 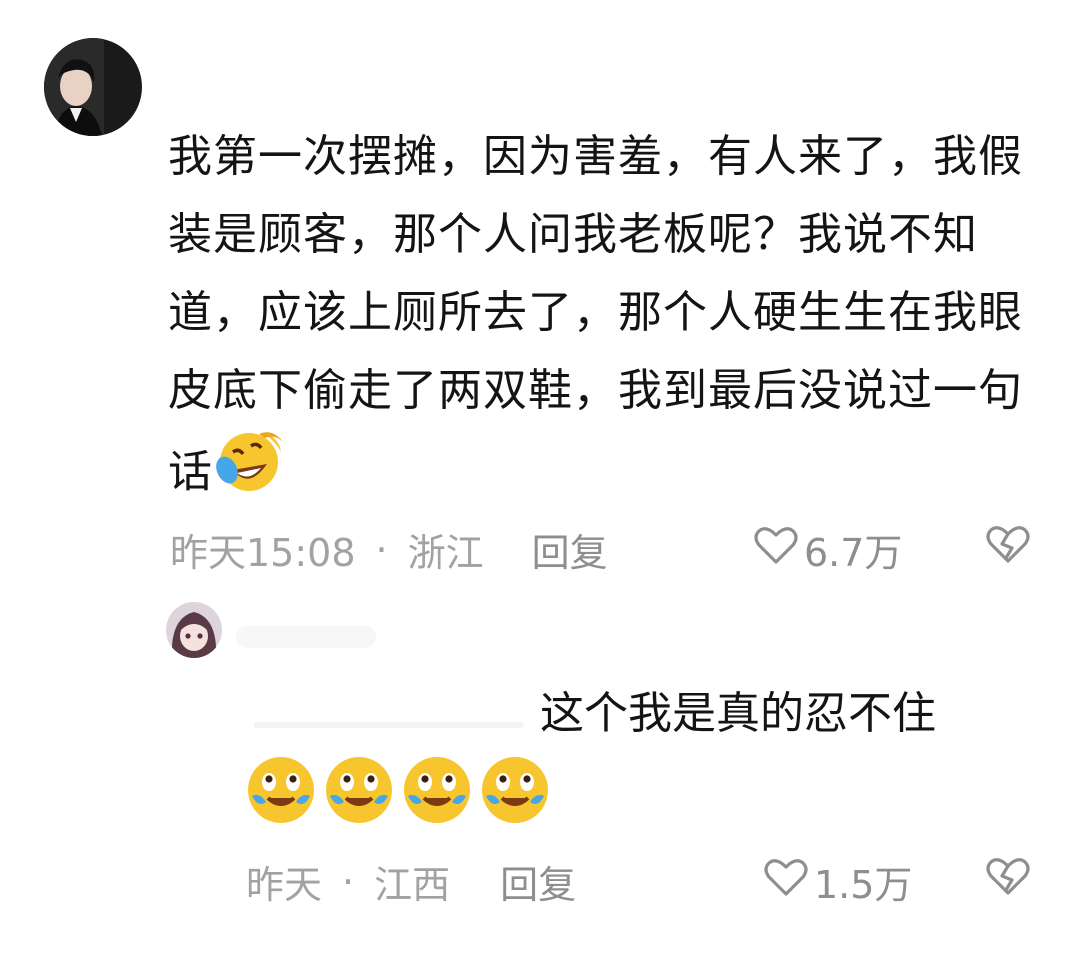 I want to click on like-button: 6.7万, so click(x=828, y=549).